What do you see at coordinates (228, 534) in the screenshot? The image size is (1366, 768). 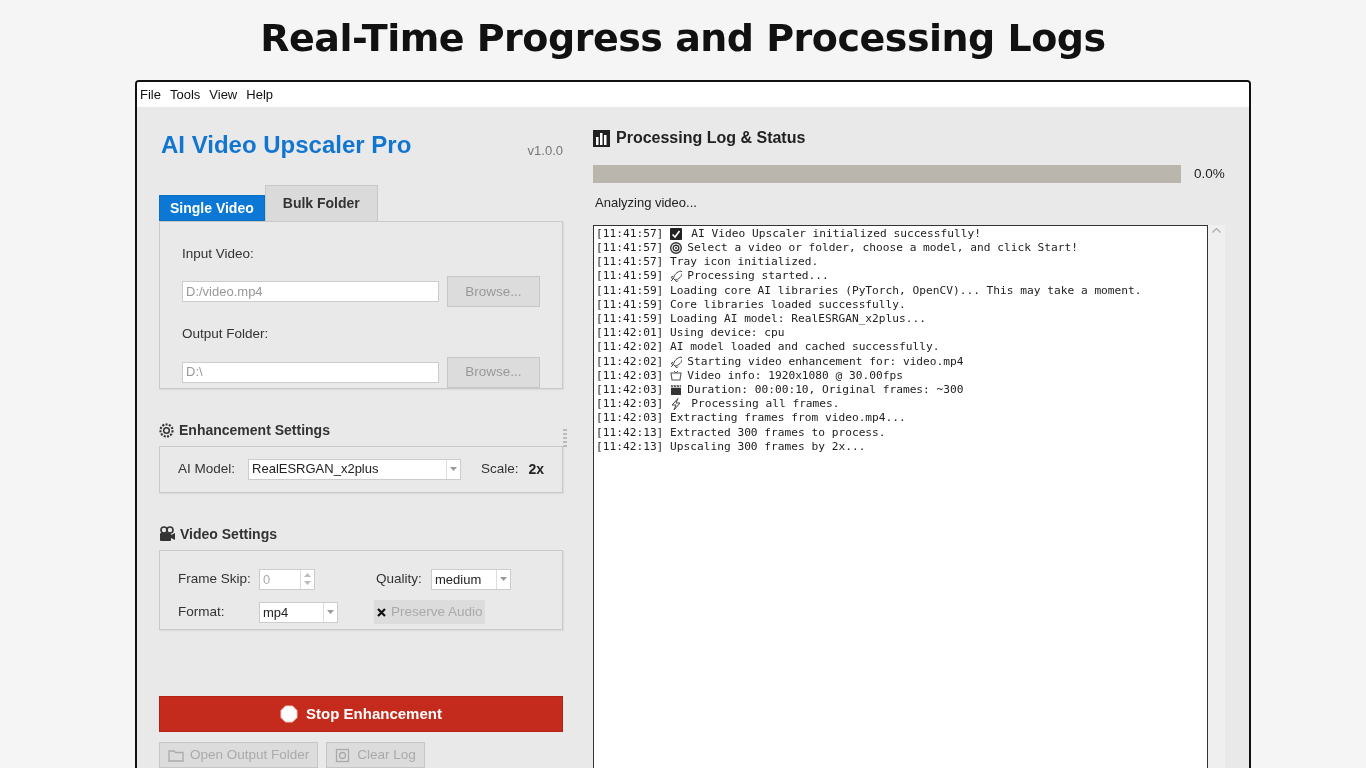 I see `section-title: Video Settings` at bounding box center [228, 534].